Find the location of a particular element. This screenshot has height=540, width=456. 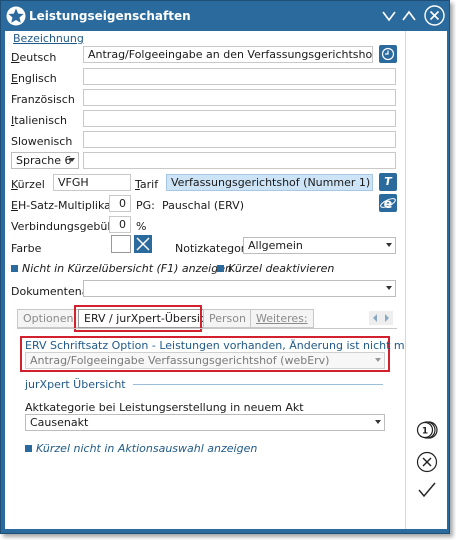

svg-text: 1 is located at coordinates (425, 432).